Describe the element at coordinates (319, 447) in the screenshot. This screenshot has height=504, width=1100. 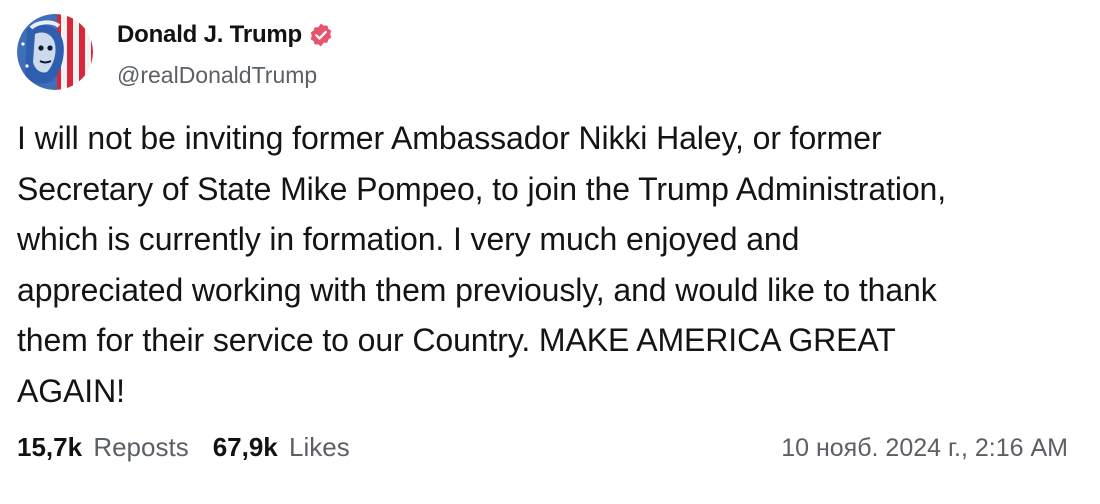
I see `likes-label: Likes` at that location.